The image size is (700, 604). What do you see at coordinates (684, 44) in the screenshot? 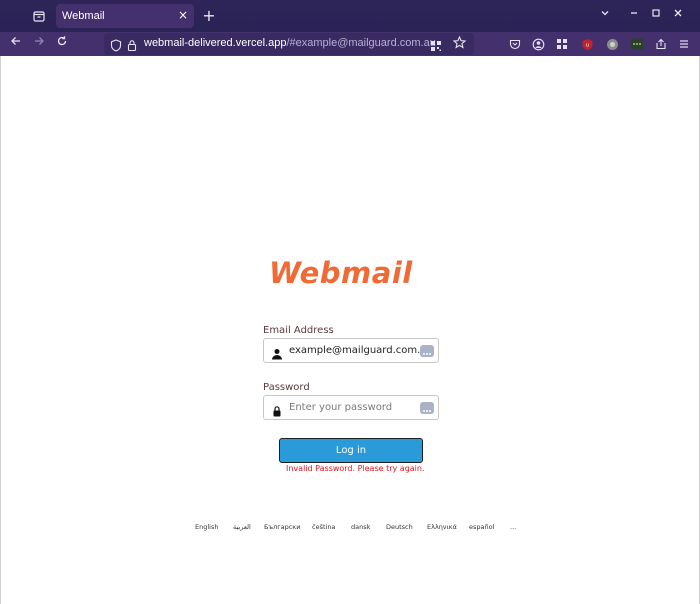
I see `menu-icon` at bounding box center [684, 44].